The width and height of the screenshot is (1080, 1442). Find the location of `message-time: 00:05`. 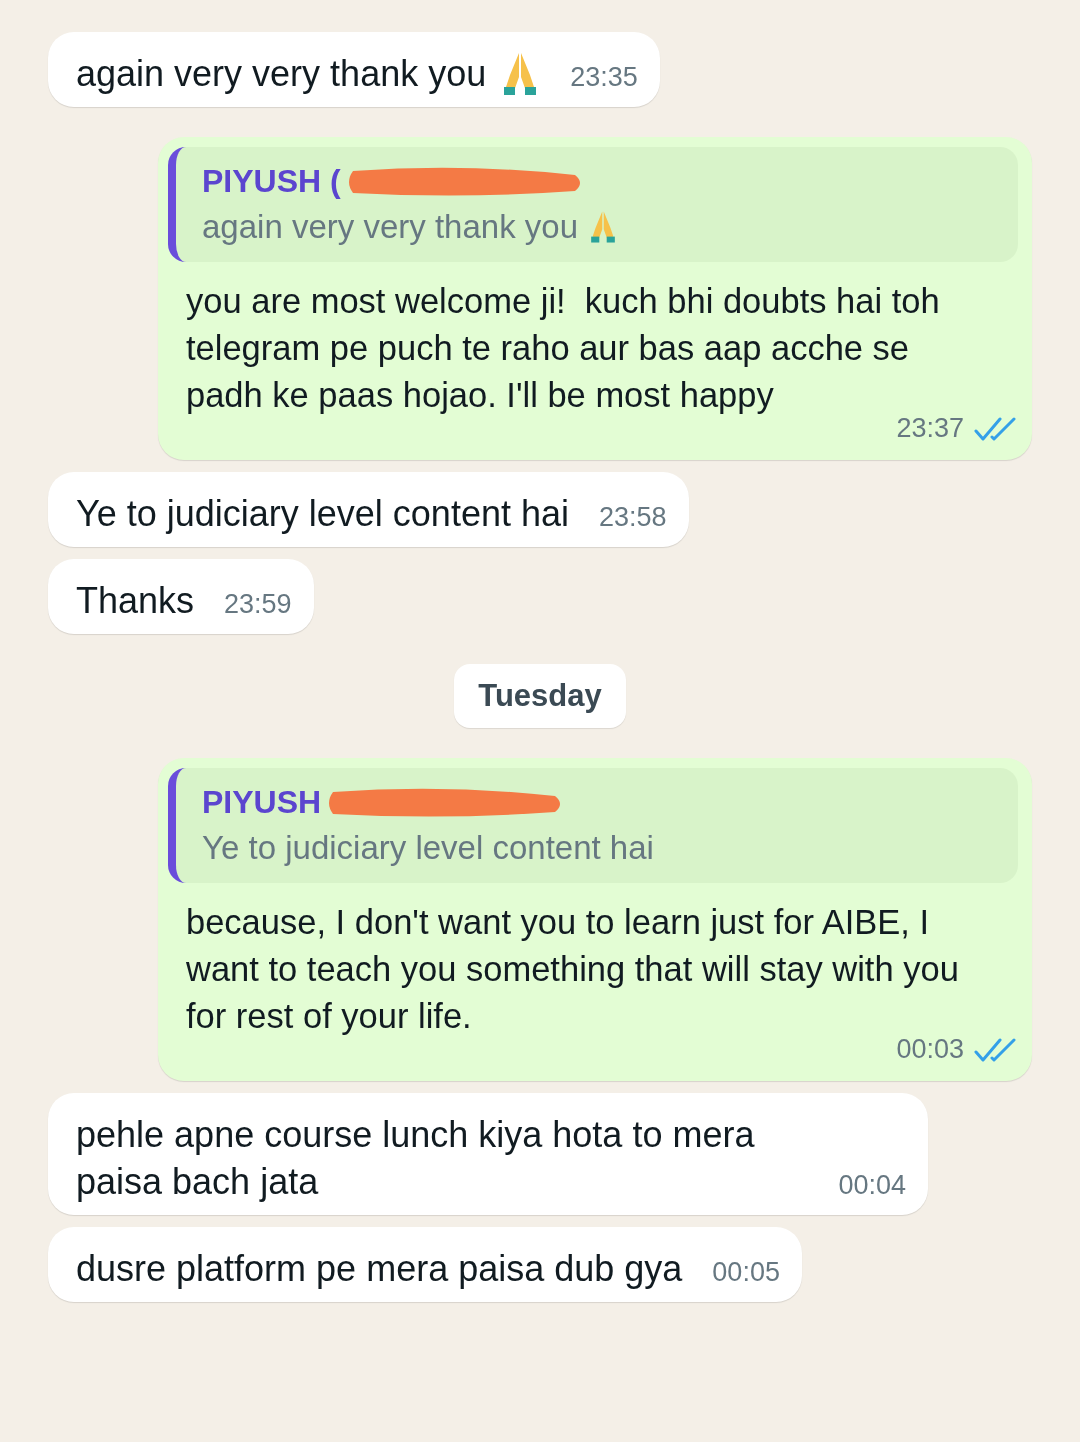

message-time: 00:05 is located at coordinates (746, 1272).